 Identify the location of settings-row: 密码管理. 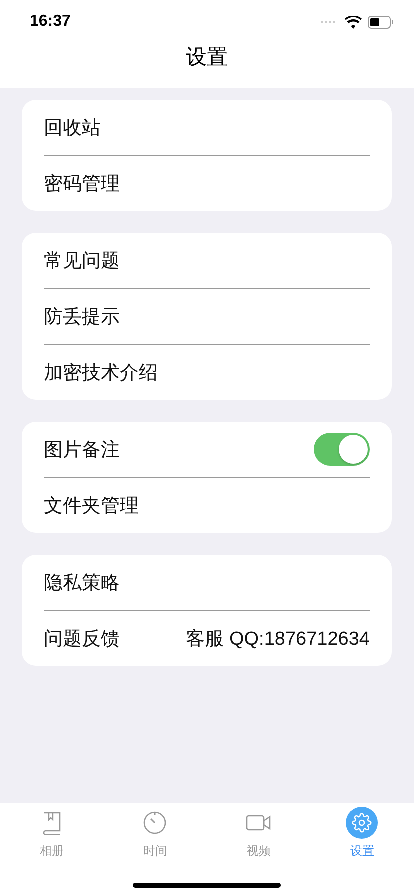
(207, 183).